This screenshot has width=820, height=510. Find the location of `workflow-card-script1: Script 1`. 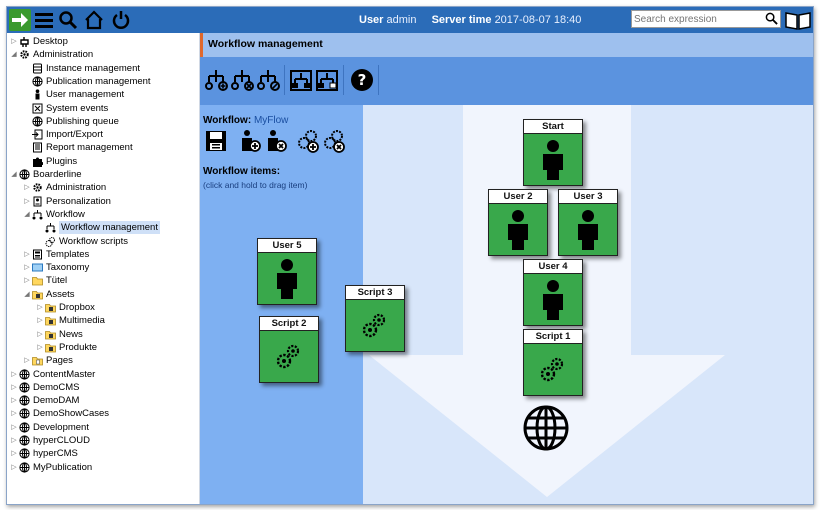

workflow-card-script1: Script 1 is located at coordinates (553, 362).